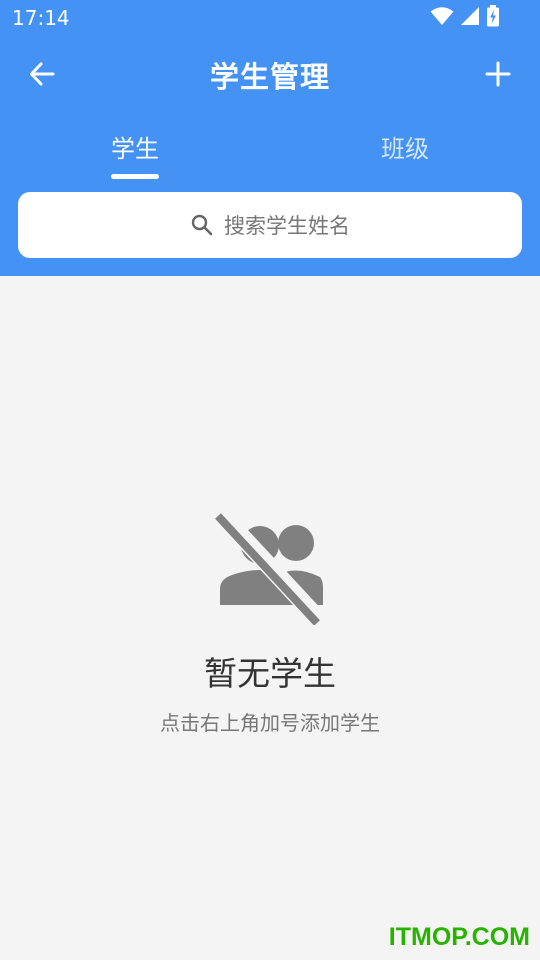  I want to click on search-icon, so click(202, 225).